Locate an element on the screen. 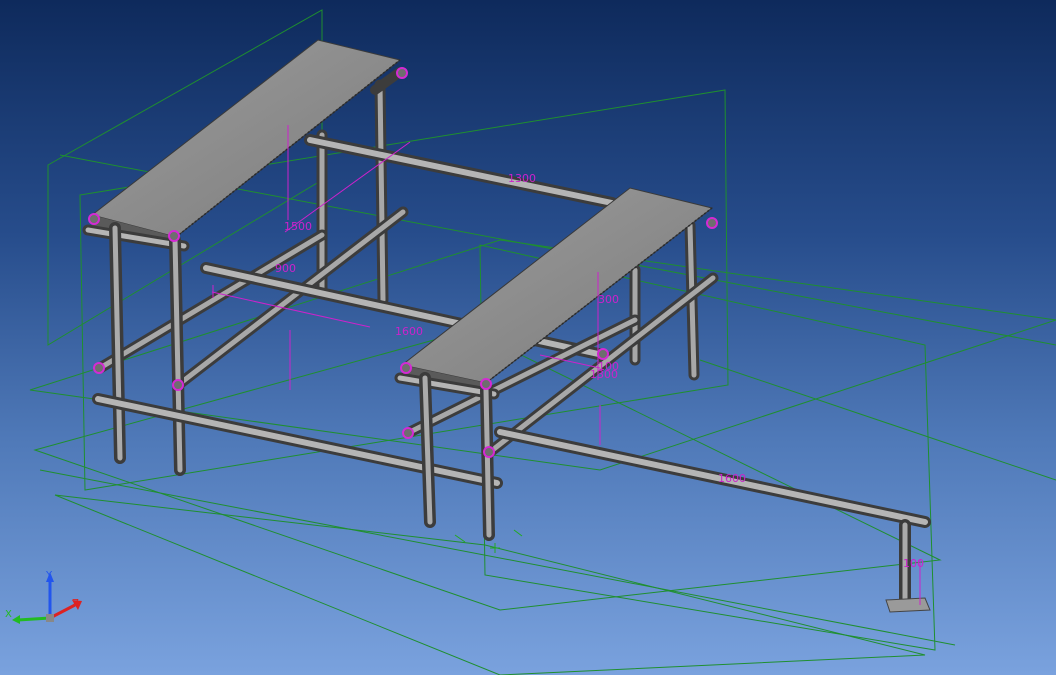 The height and width of the screenshot is (675, 1056). dimension-label: 1300 is located at coordinates (522, 178).